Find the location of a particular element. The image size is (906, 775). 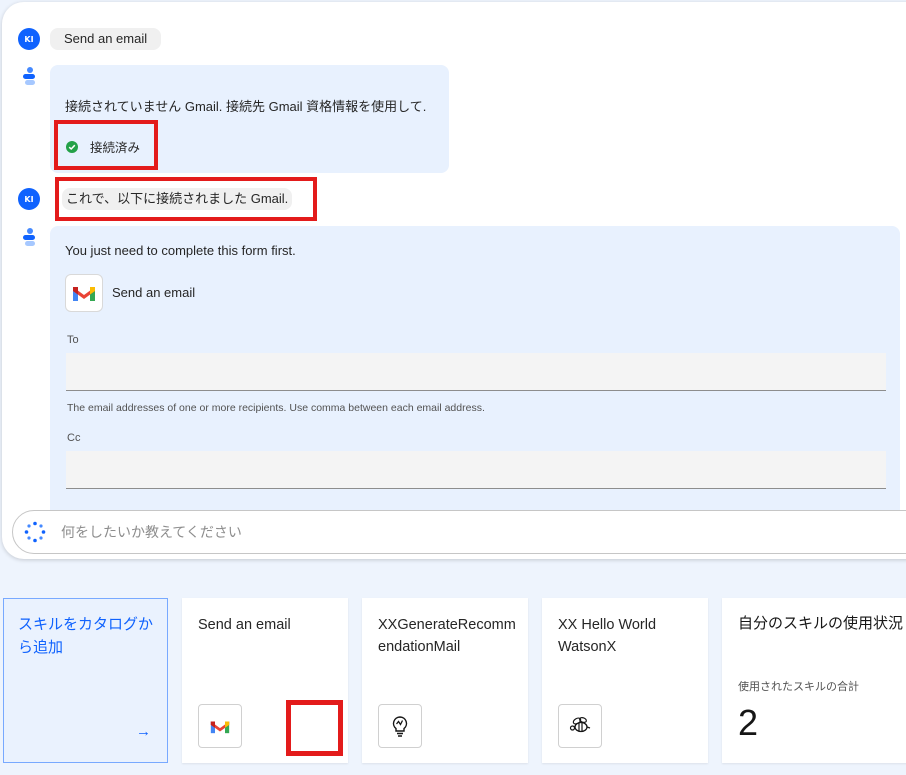

connection-status: 接続済み is located at coordinates (103, 146).